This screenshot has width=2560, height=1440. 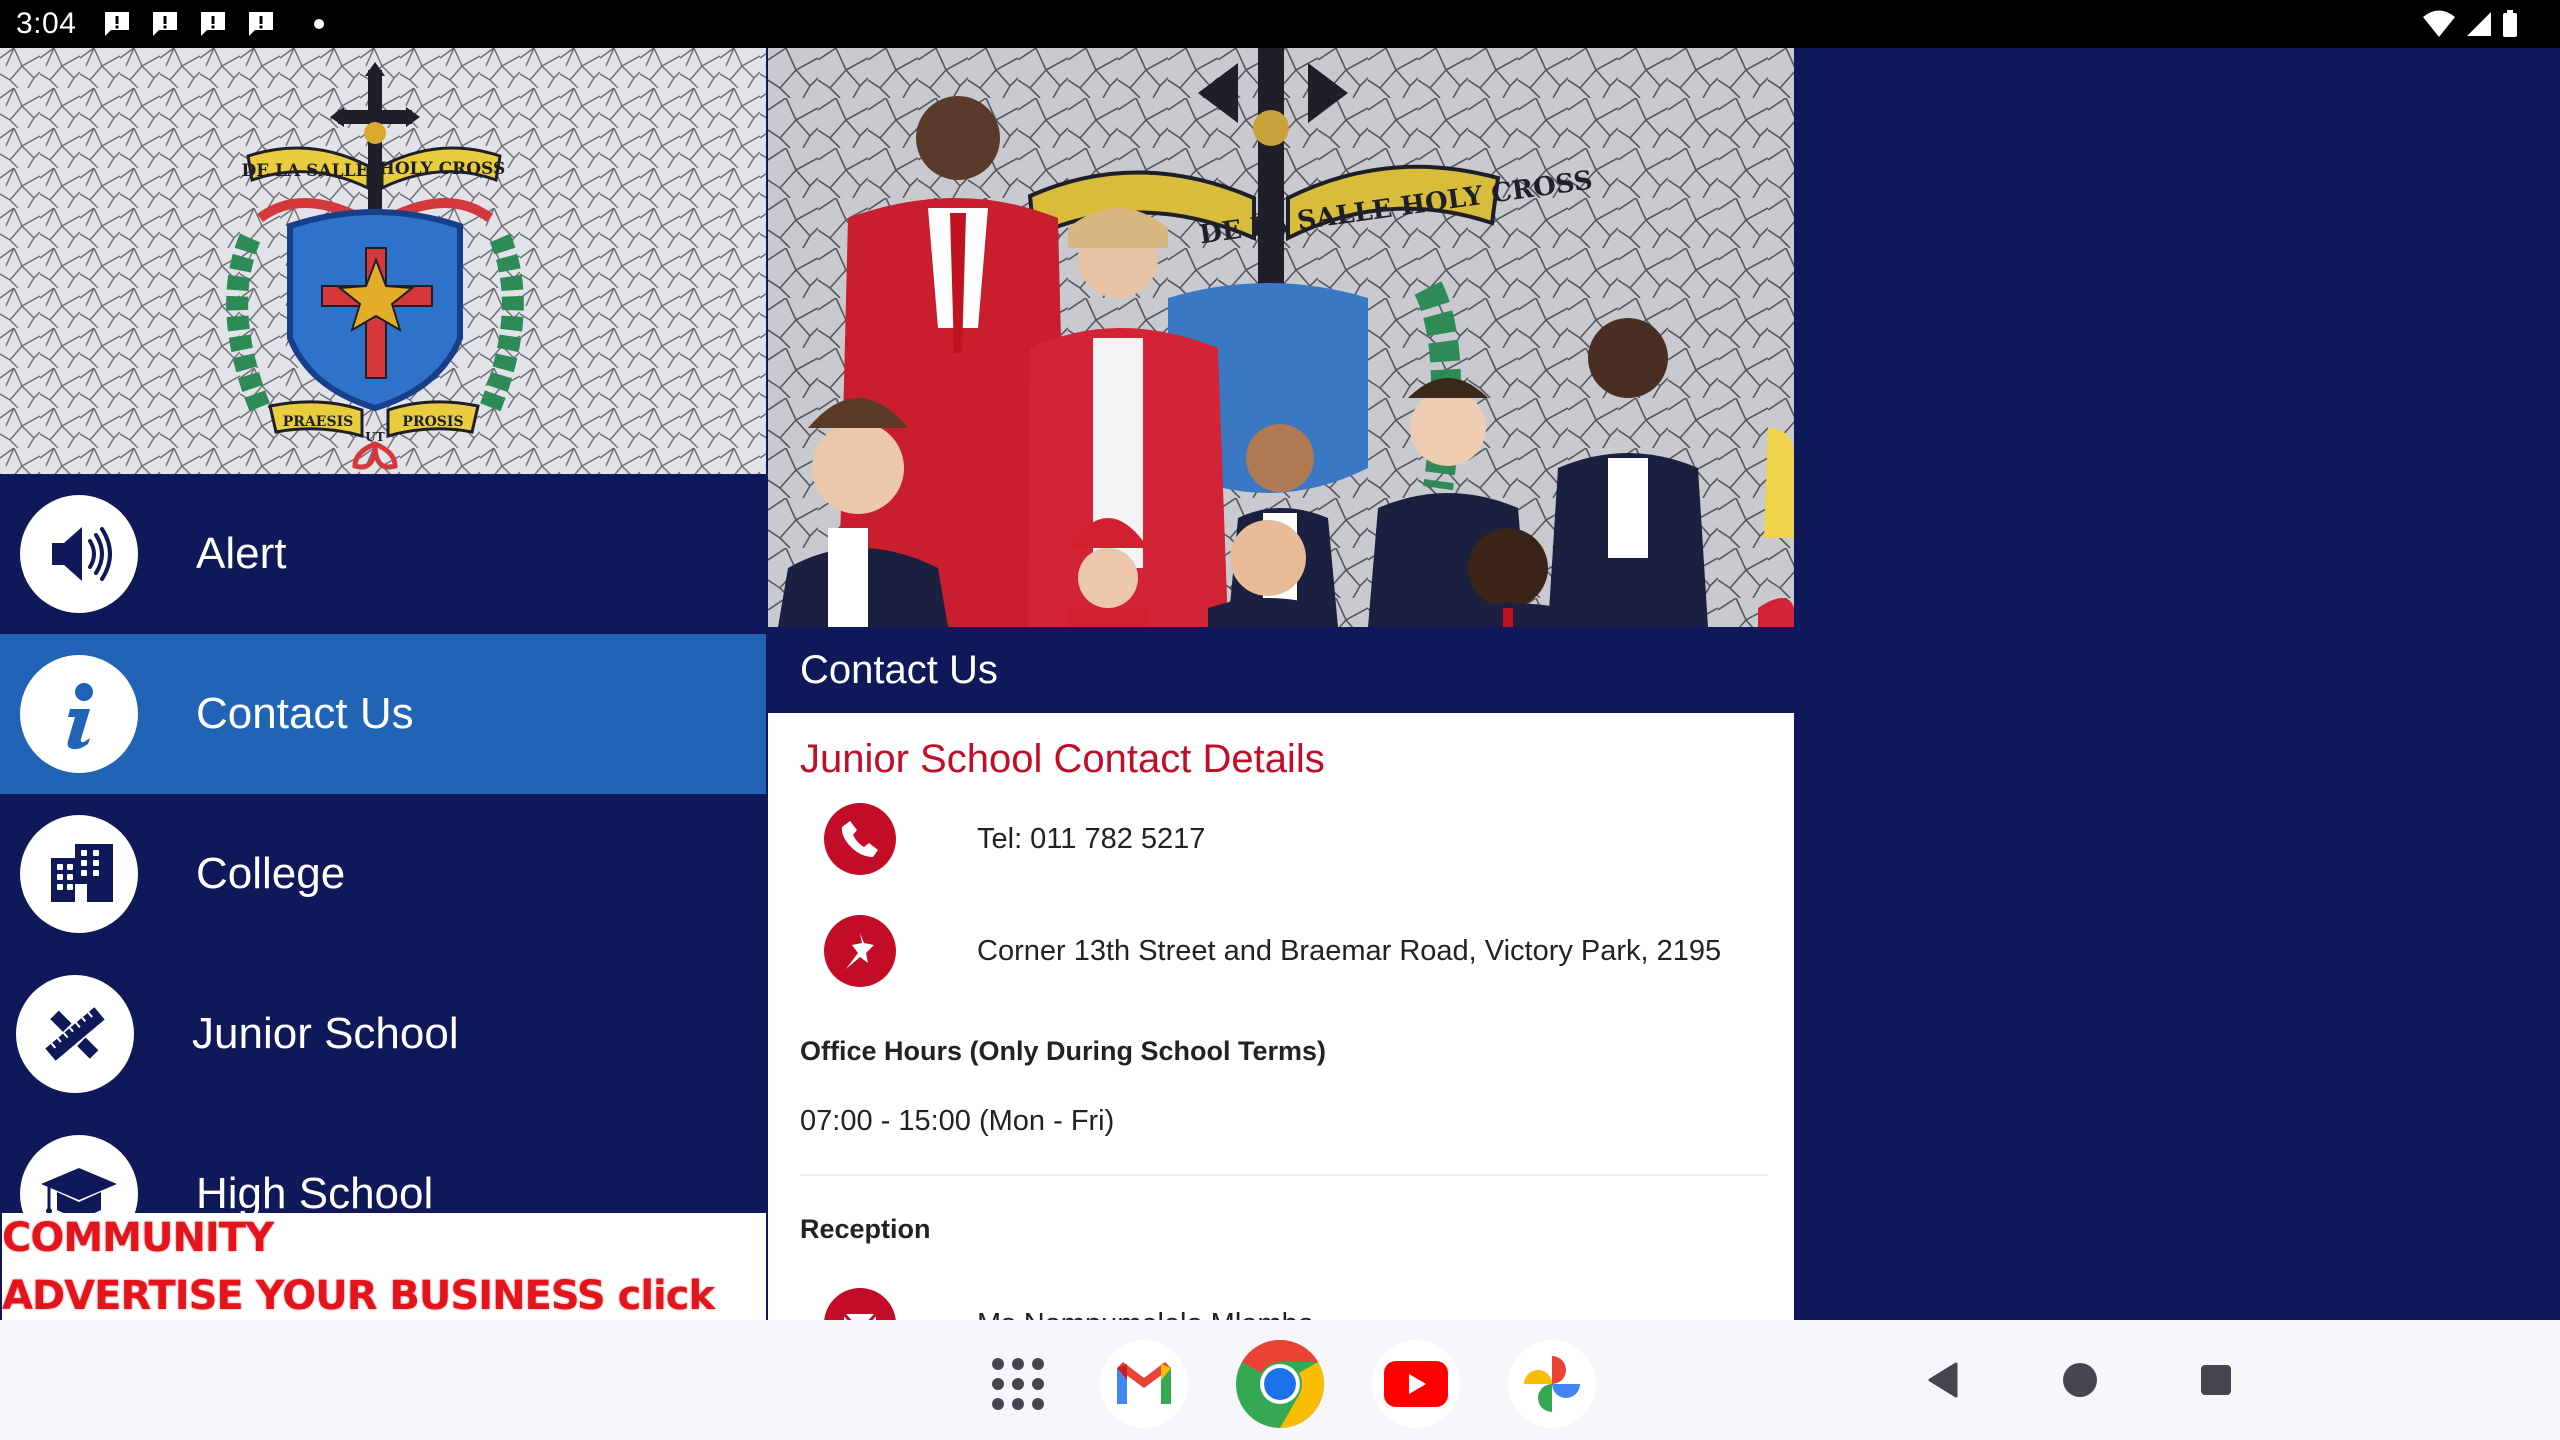 What do you see at coordinates (2439, 23) in the screenshot?
I see `wifi-icon` at bounding box center [2439, 23].